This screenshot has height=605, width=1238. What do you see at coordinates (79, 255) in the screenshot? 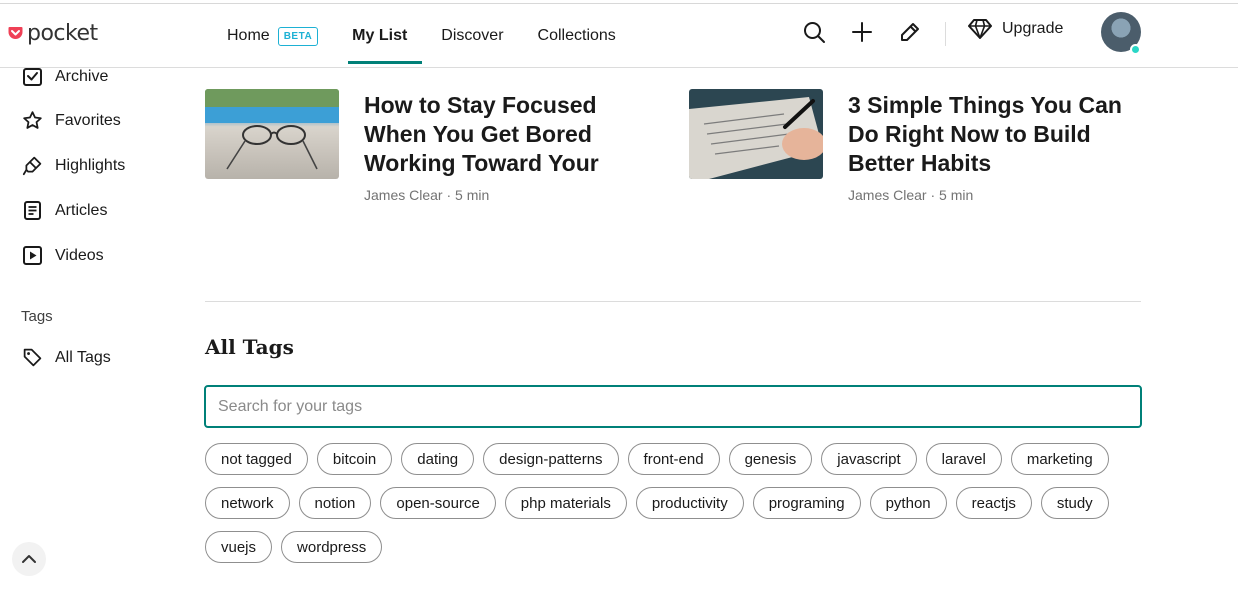
I see `sidebar-item-label: Videos` at bounding box center [79, 255].